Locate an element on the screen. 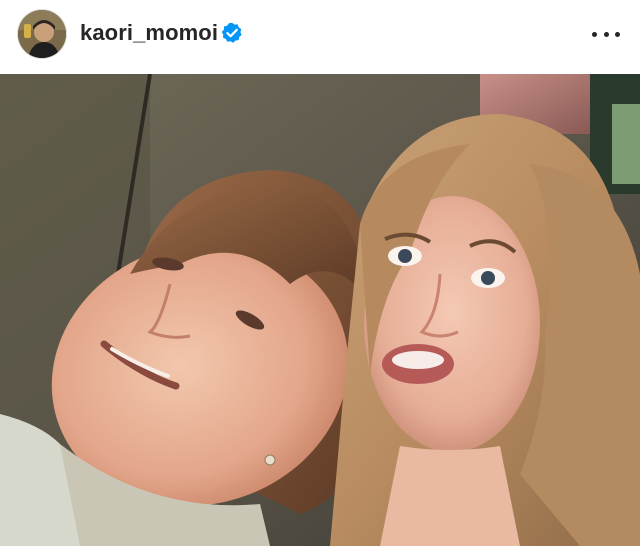 This screenshot has height=546, width=640. post-header: kaori_momoi is located at coordinates (320, 37).